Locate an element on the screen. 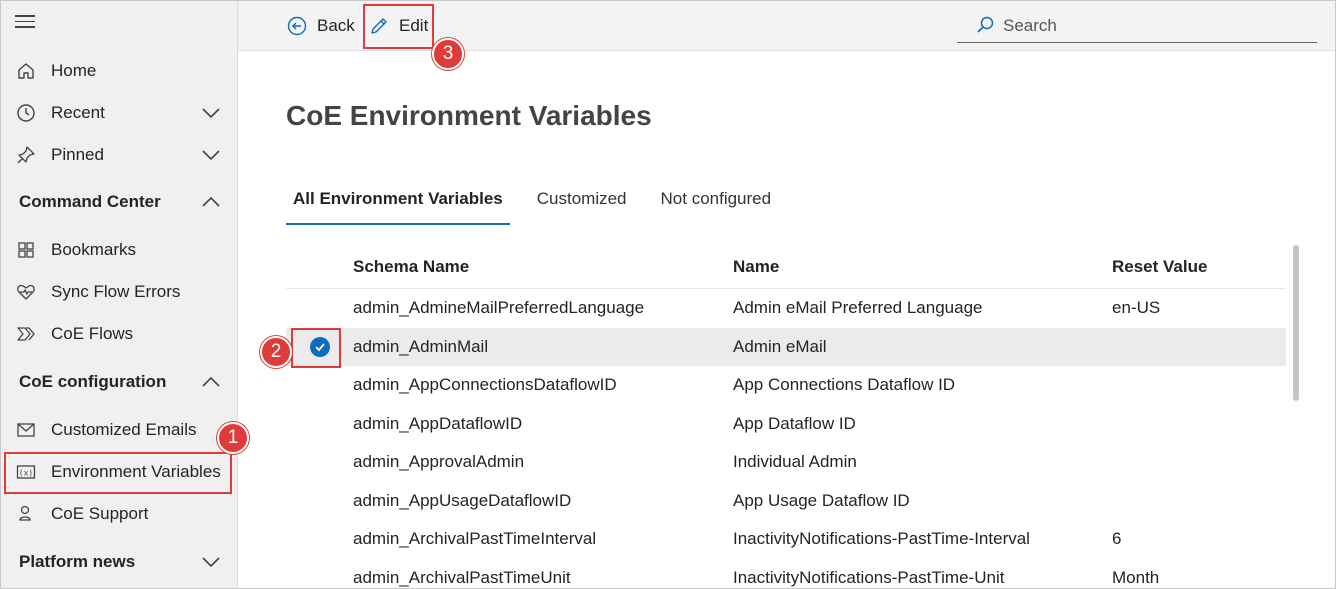 Image resolution: width=1336 pixels, height=589 pixels. table-row: admin_AppDataflowID App Dataflow ID is located at coordinates (786, 424).